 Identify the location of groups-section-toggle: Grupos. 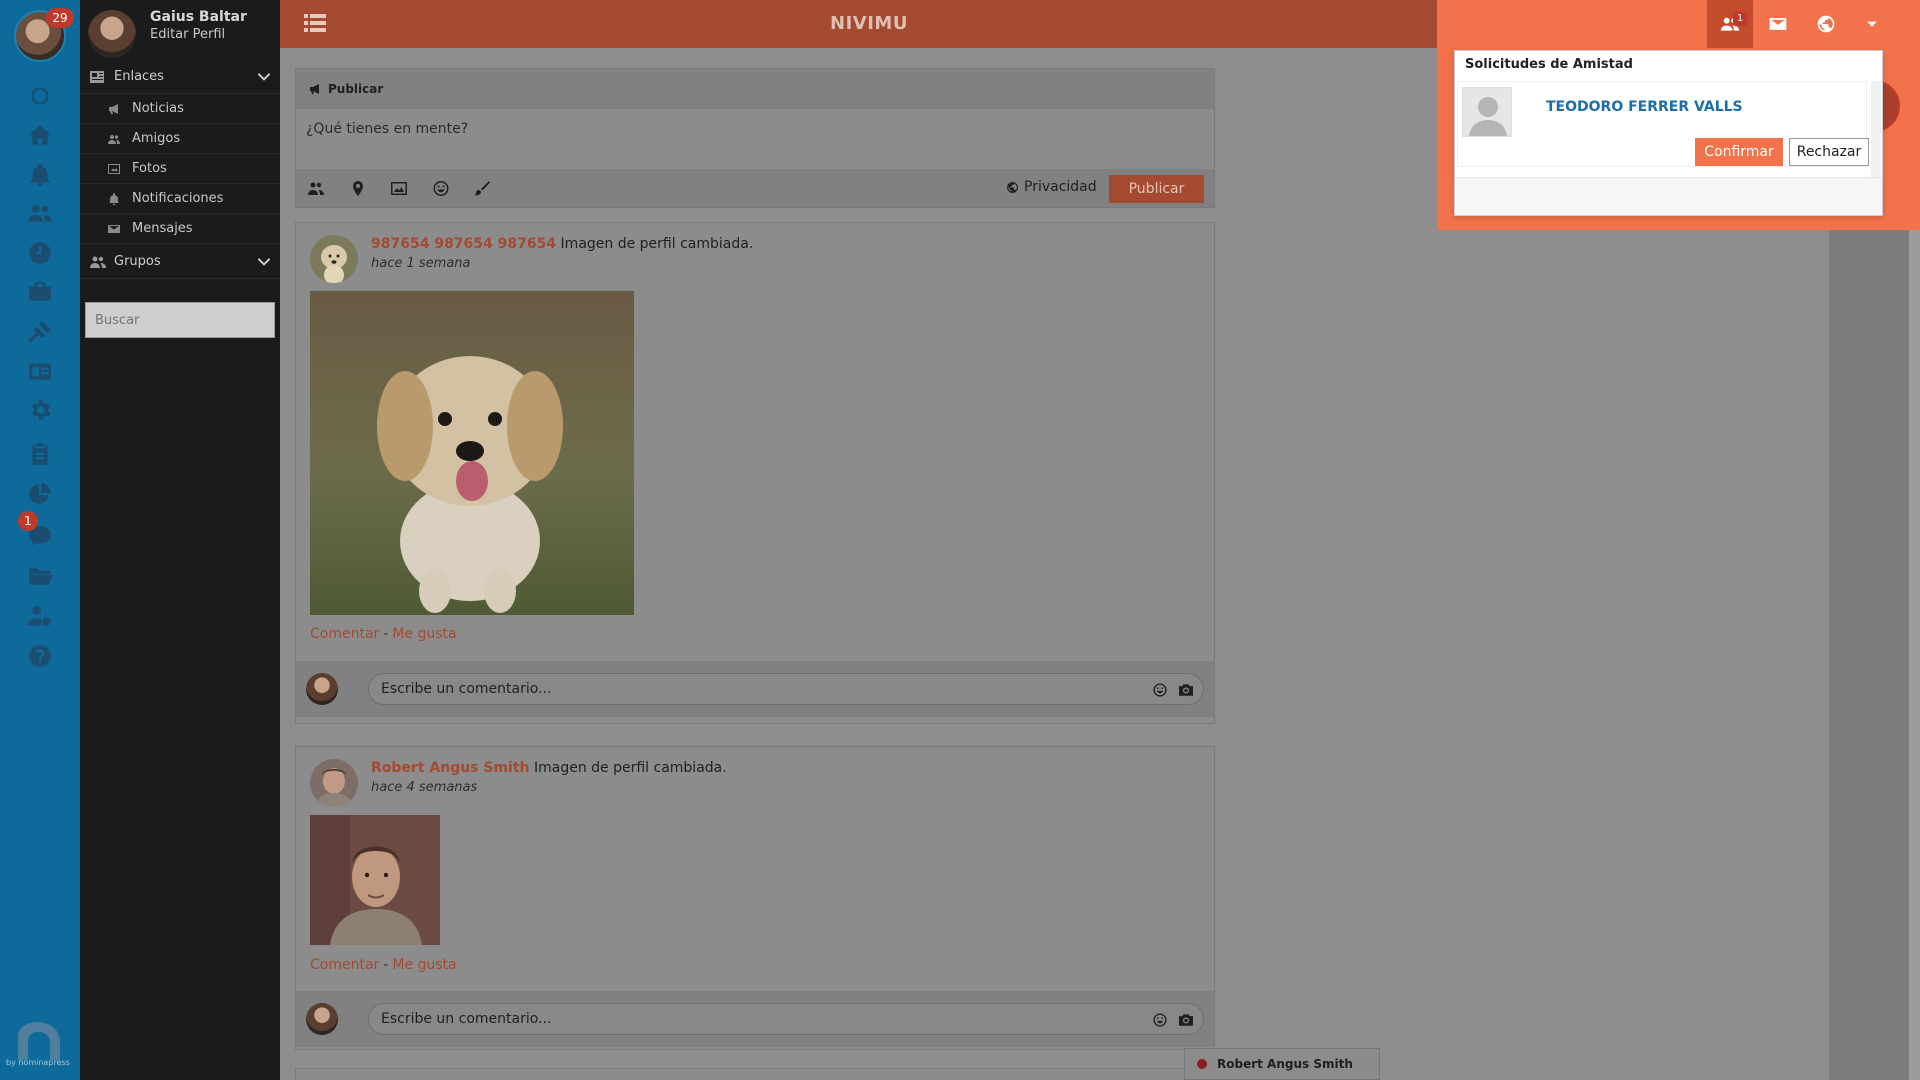
(180, 262).